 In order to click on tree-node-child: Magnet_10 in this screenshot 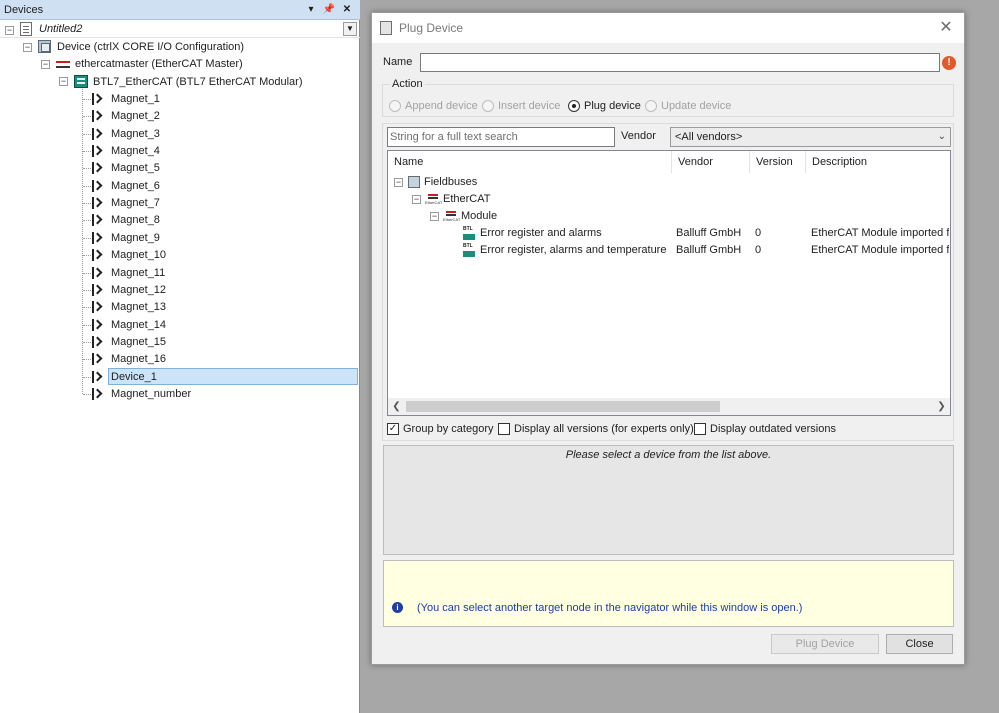, I will do `click(138, 255)`.